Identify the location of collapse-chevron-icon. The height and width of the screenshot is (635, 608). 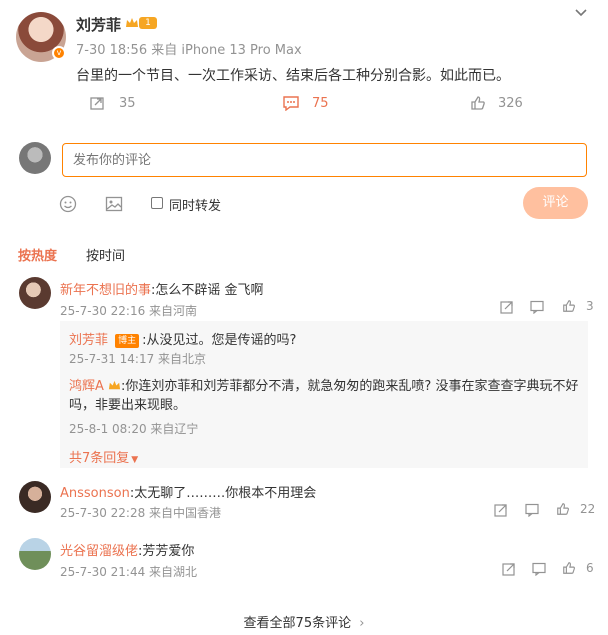
(581, 13).